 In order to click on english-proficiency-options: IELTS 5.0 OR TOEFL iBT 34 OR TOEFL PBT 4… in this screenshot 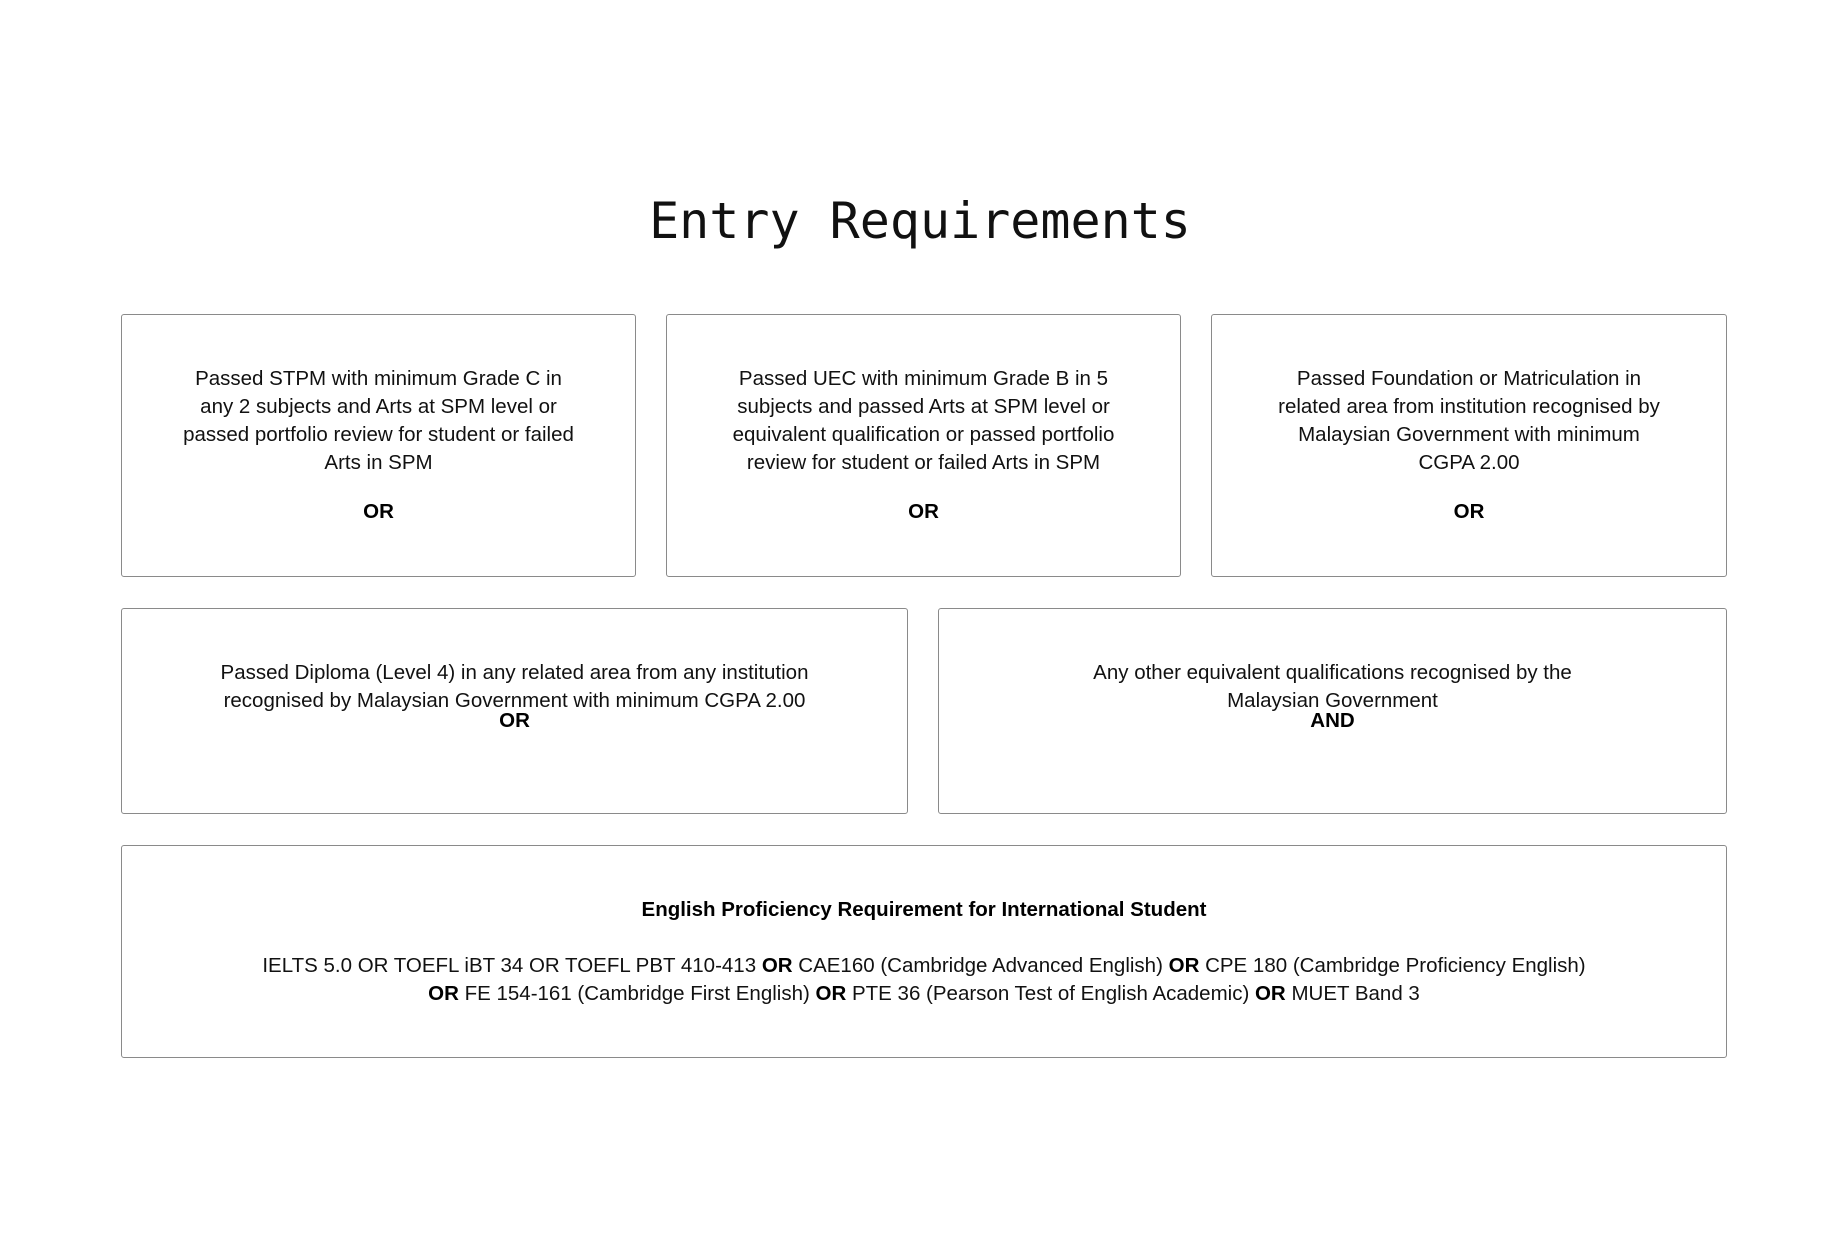, I will do `click(924, 980)`.